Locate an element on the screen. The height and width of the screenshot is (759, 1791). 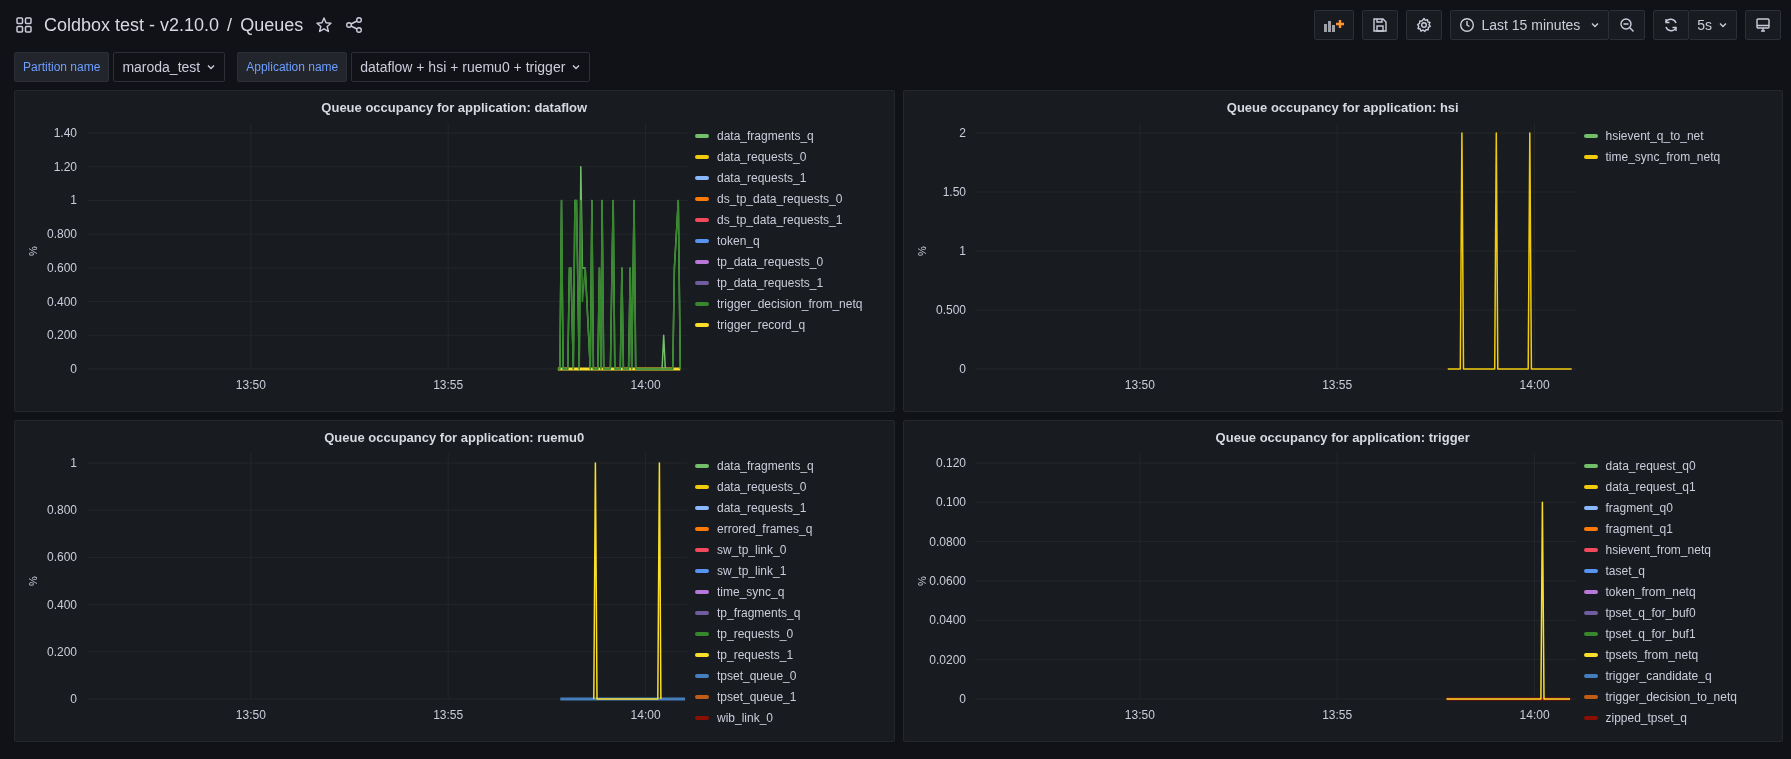
panel-title: Queue occupancy for application: hsi is located at coordinates (1342, 108).